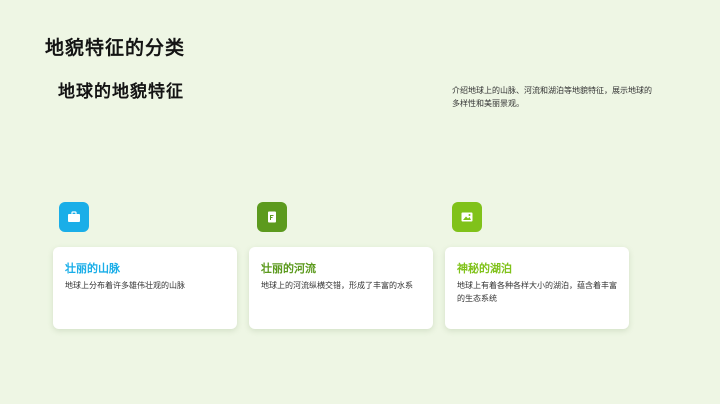  What do you see at coordinates (467, 217) in the screenshot?
I see `image-icon` at bounding box center [467, 217].